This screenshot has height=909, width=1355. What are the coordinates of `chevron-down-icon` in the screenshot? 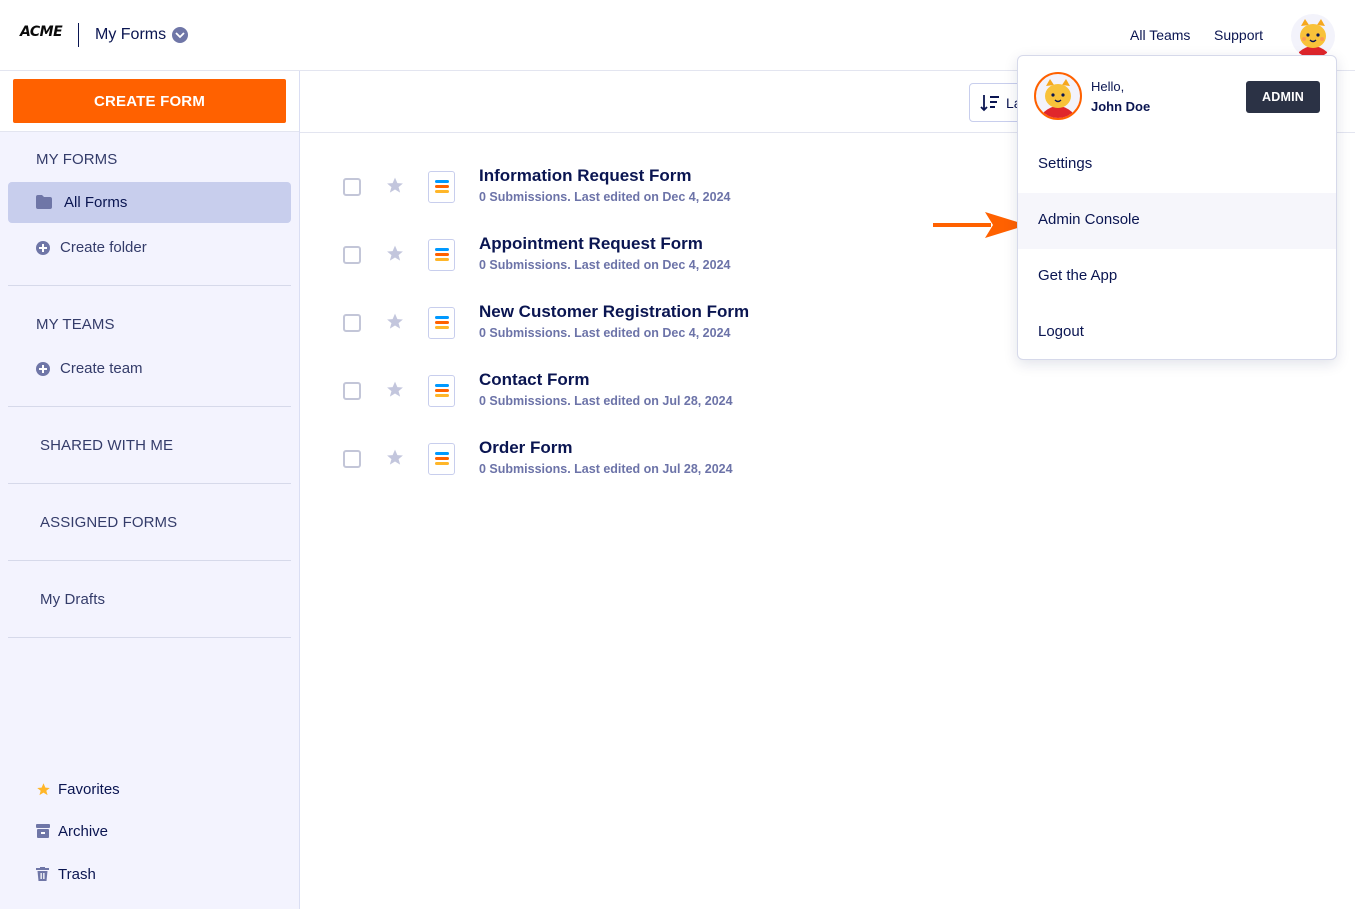 It's located at (180, 35).